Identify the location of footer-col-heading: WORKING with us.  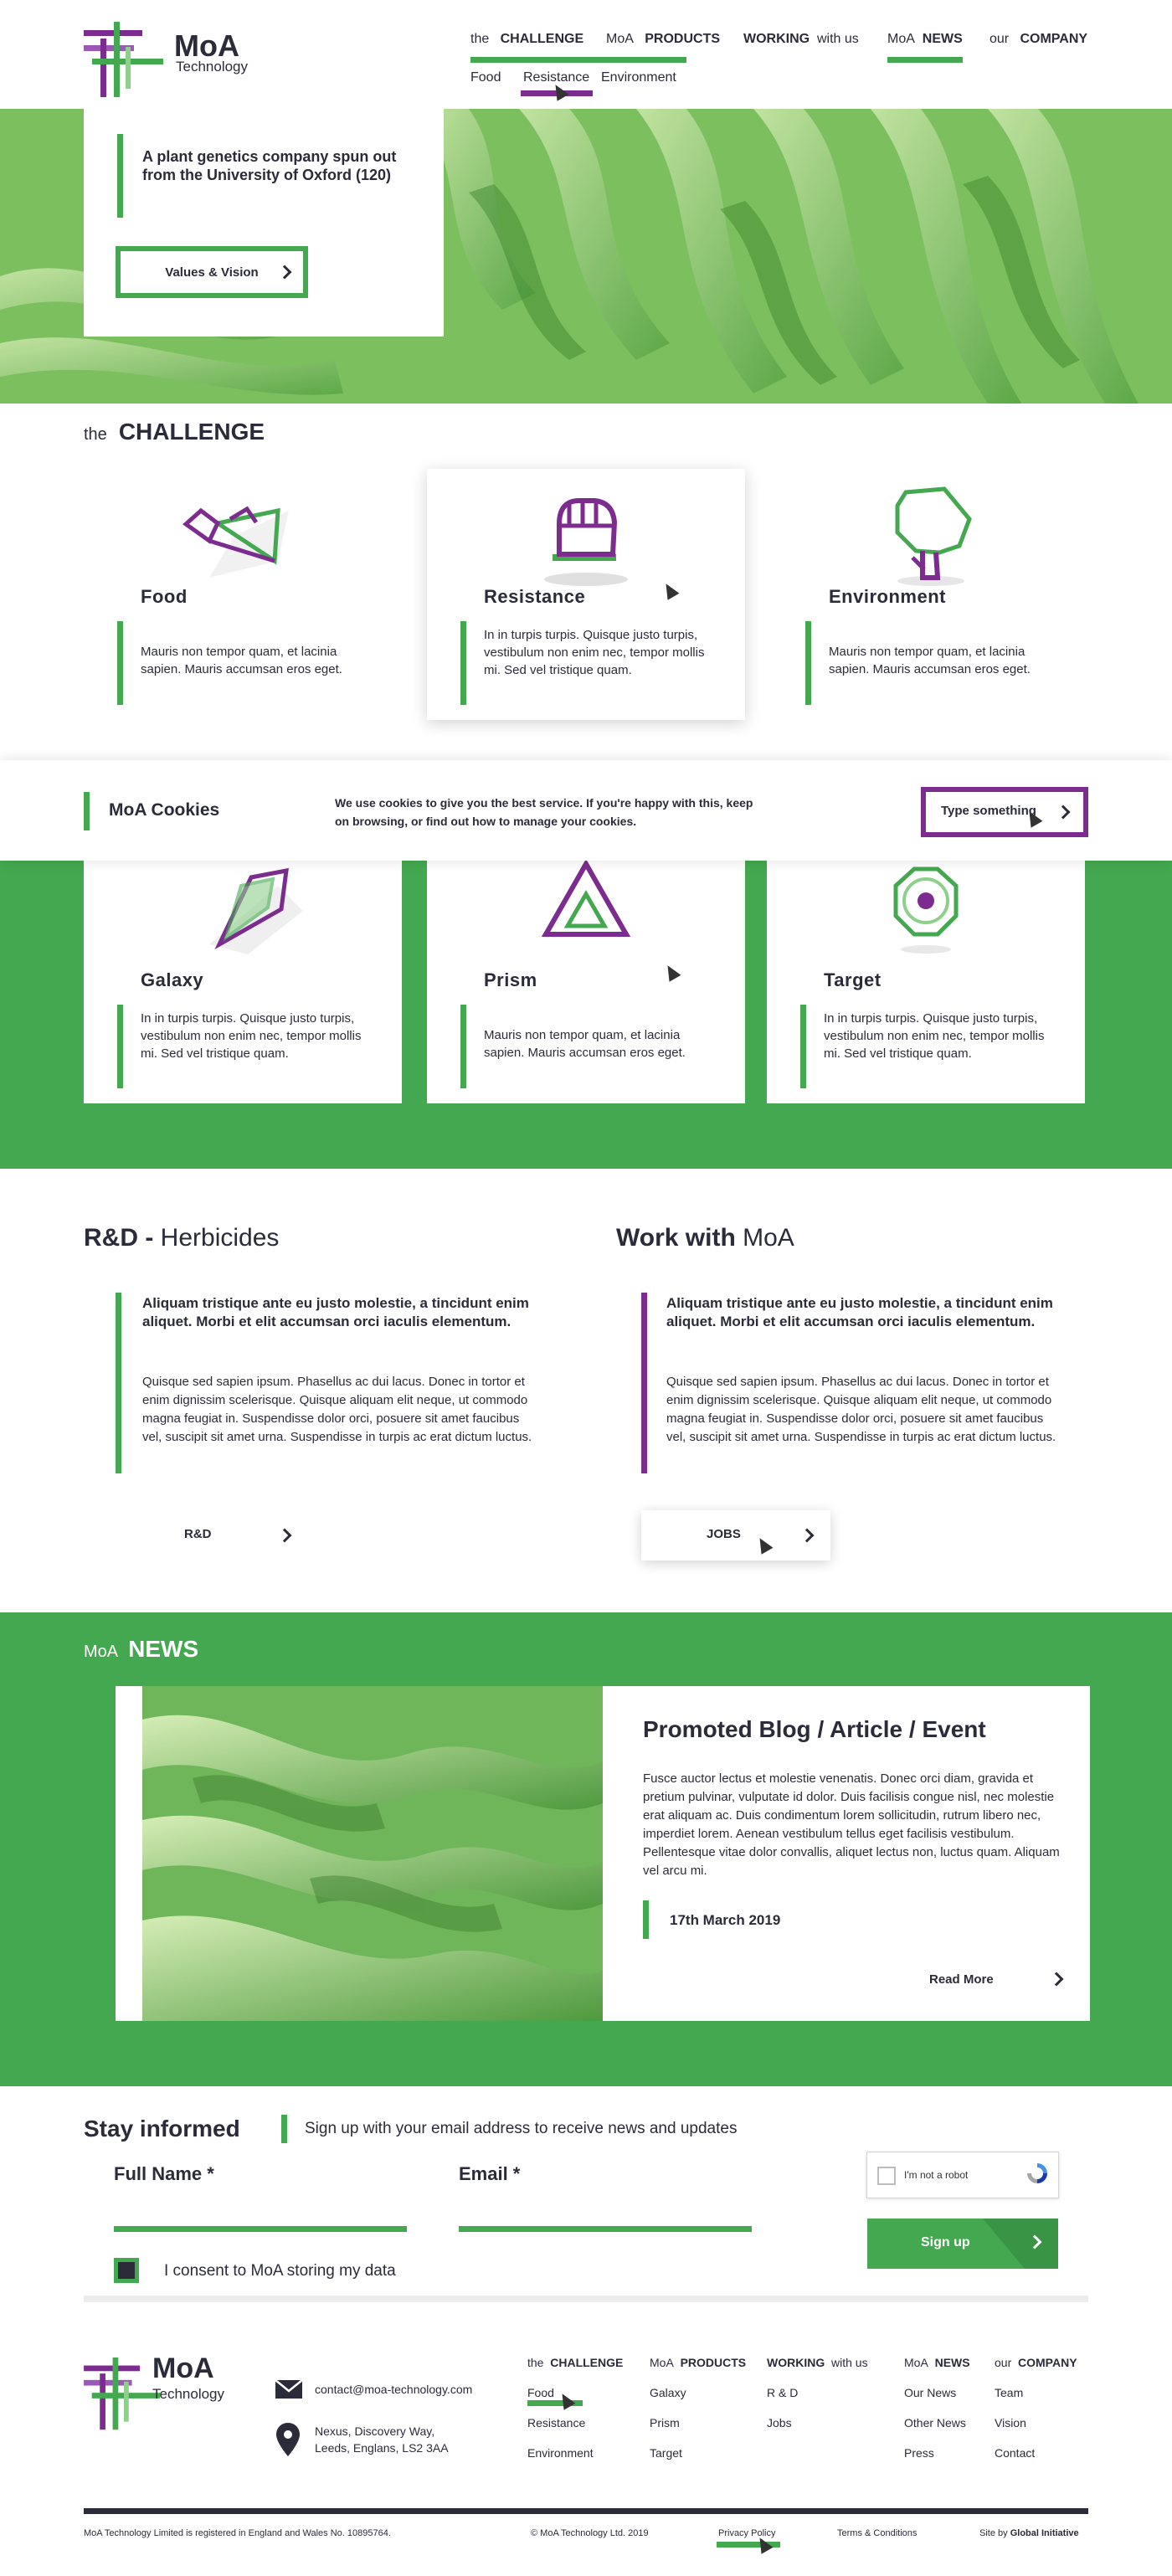
(817, 2363).